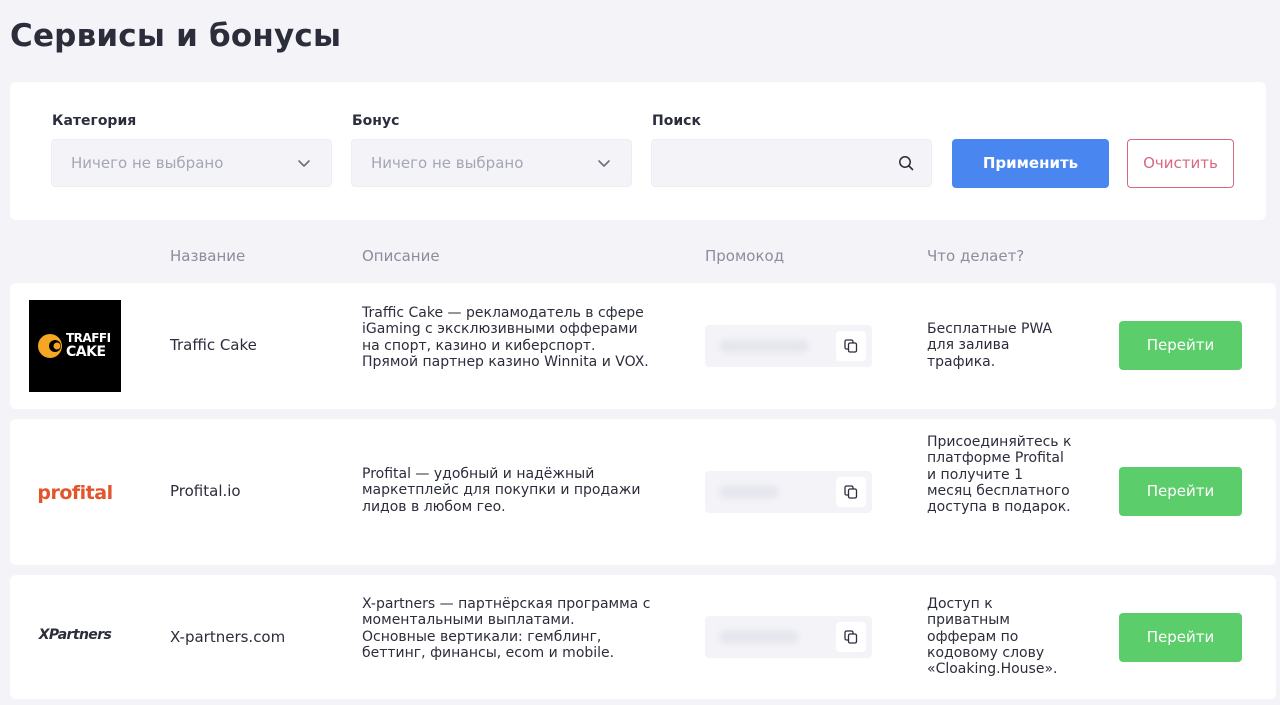 The image size is (1280, 705). Describe the element at coordinates (228, 637) in the screenshot. I see `service-name: X-partners.com` at that location.